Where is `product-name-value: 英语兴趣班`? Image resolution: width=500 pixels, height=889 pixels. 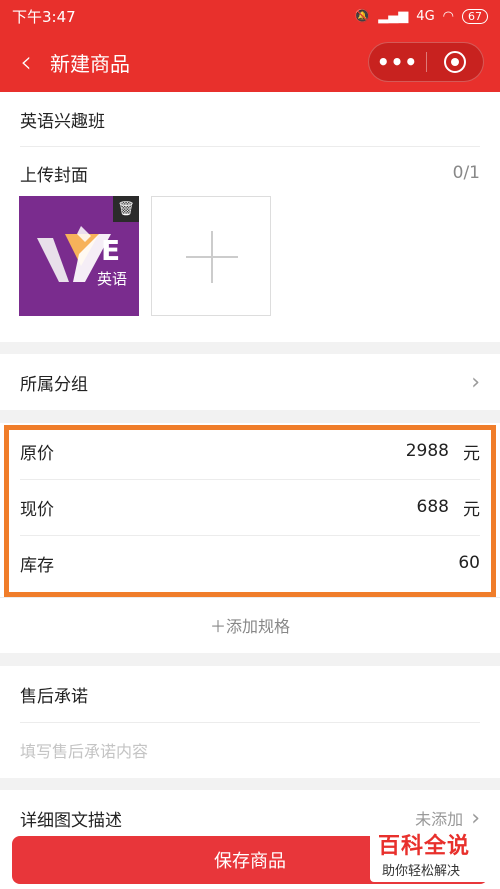 product-name-value: 英语兴趣班 is located at coordinates (62, 121).